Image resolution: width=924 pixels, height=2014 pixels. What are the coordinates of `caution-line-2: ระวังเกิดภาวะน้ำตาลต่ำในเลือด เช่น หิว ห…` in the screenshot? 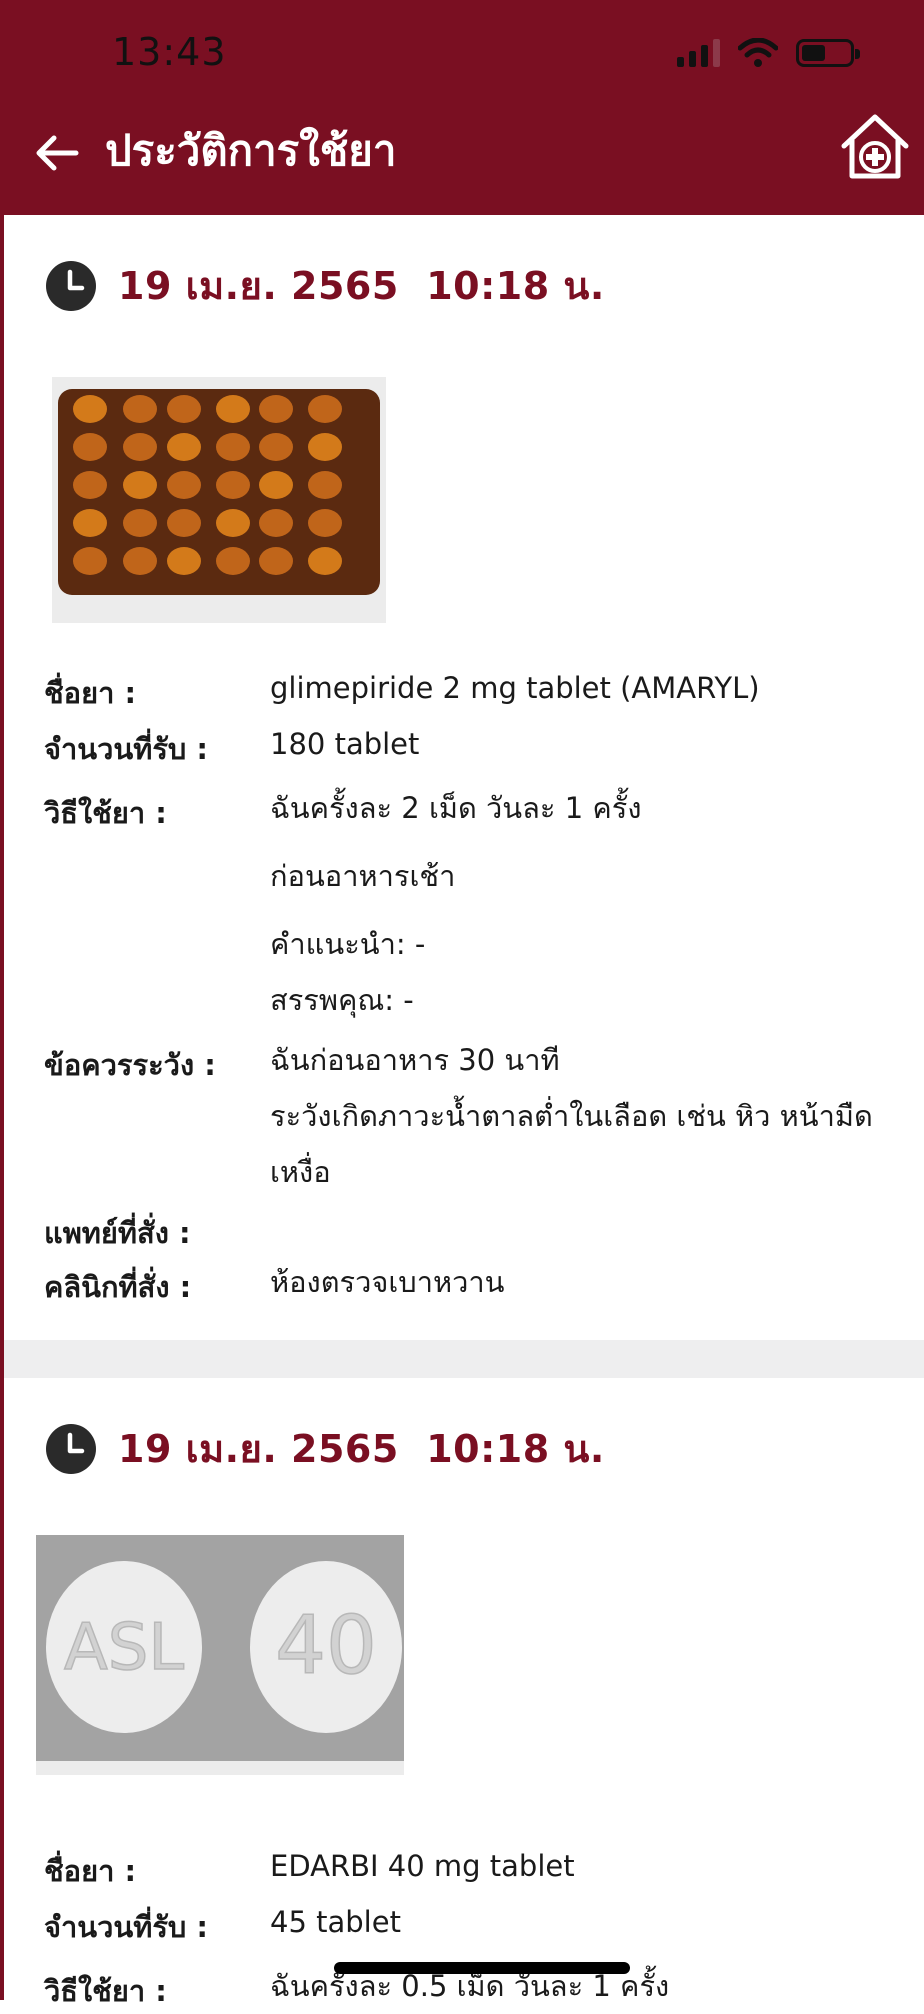 It's located at (571, 1116).